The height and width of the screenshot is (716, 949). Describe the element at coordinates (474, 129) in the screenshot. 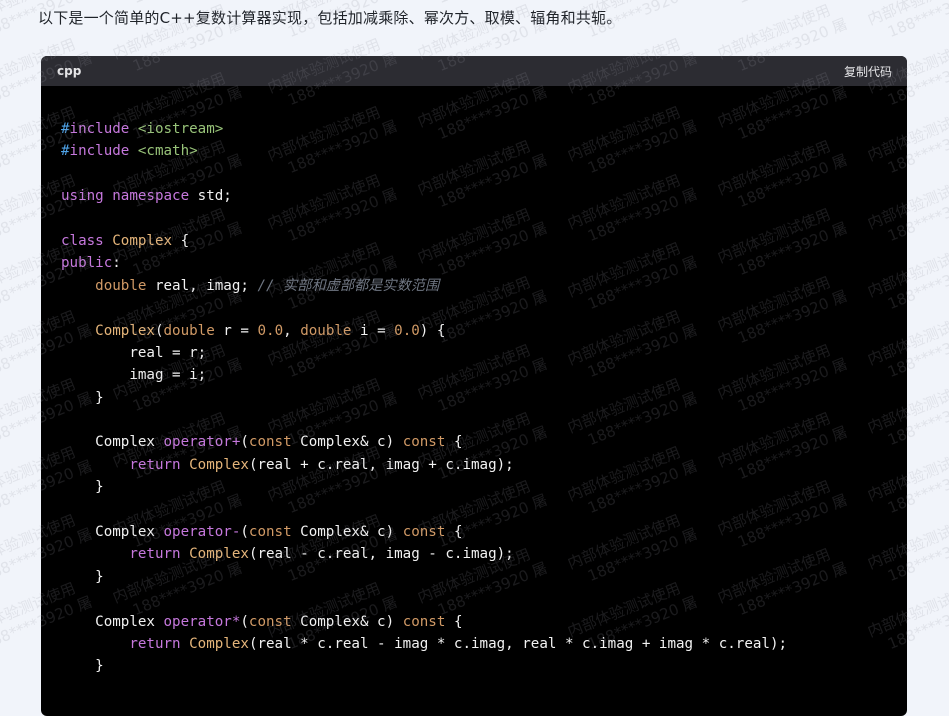

I see `code-line: #include <iostream>` at that location.